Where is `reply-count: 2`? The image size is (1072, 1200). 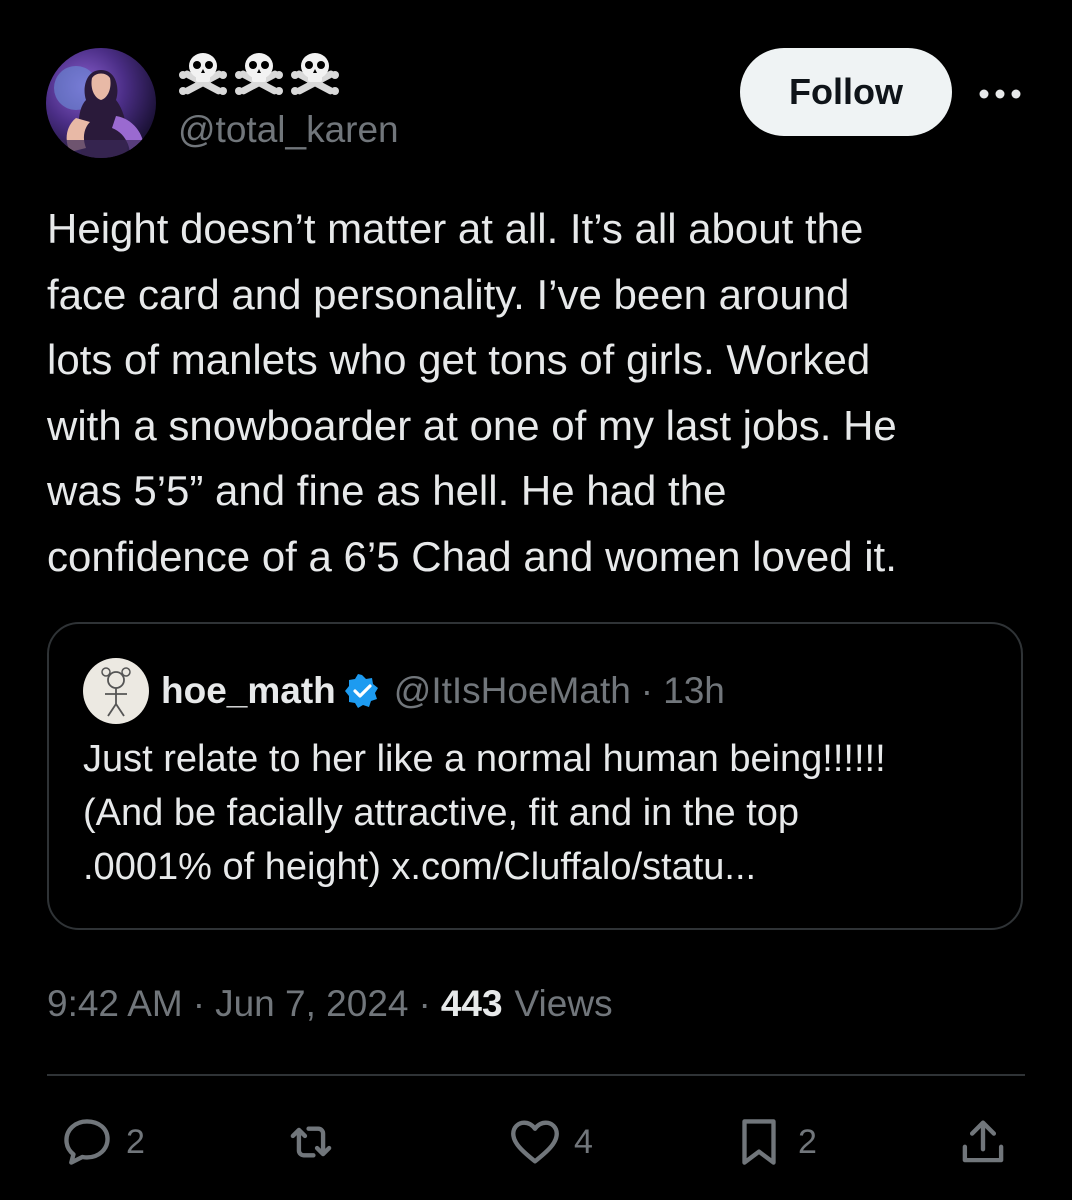
reply-count: 2 is located at coordinates (135, 1141).